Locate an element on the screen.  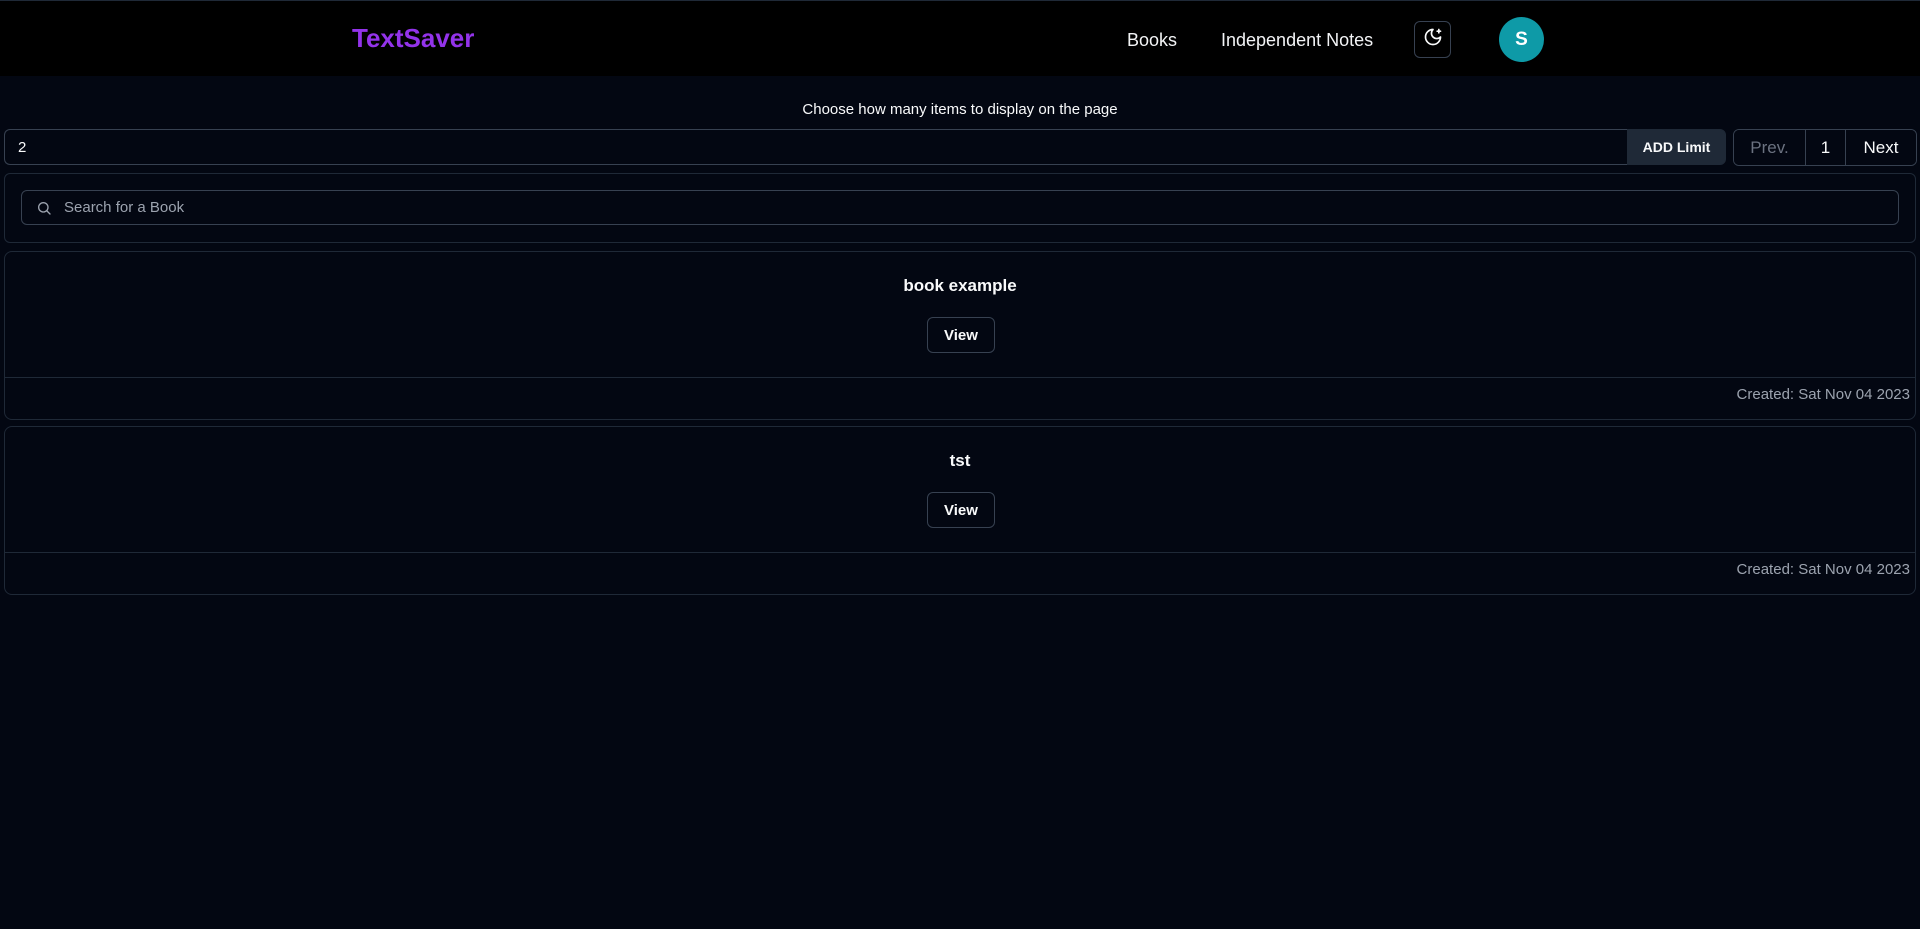
pagination: Prev. 1 Next is located at coordinates (1825, 147).